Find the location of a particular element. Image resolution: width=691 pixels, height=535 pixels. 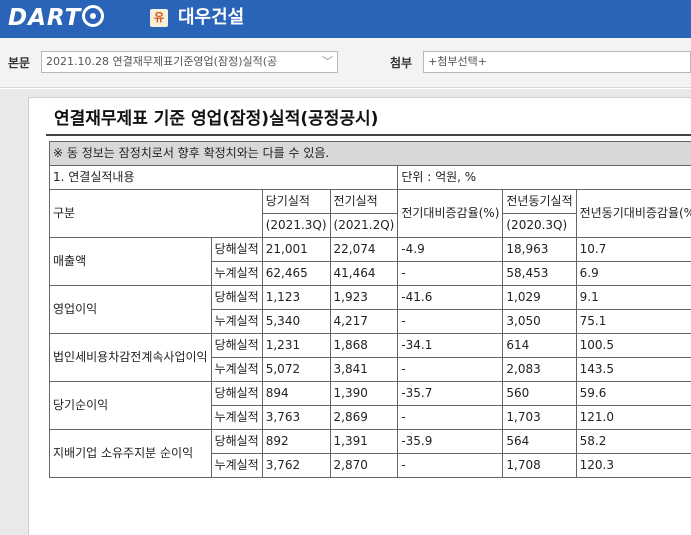

previous-header: 전기실적 is located at coordinates (364, 201).